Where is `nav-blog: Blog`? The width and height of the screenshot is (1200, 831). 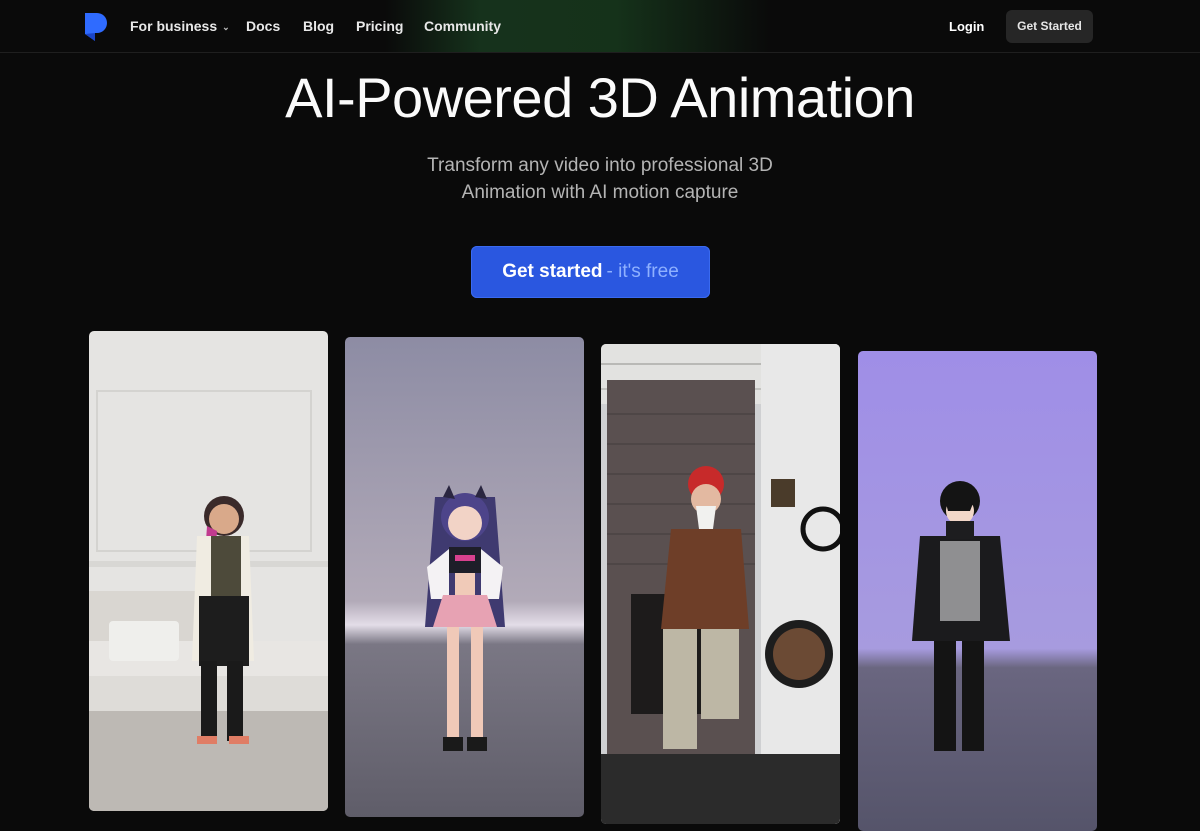 nav-blog: Blog is located at coordinates (318, 26).